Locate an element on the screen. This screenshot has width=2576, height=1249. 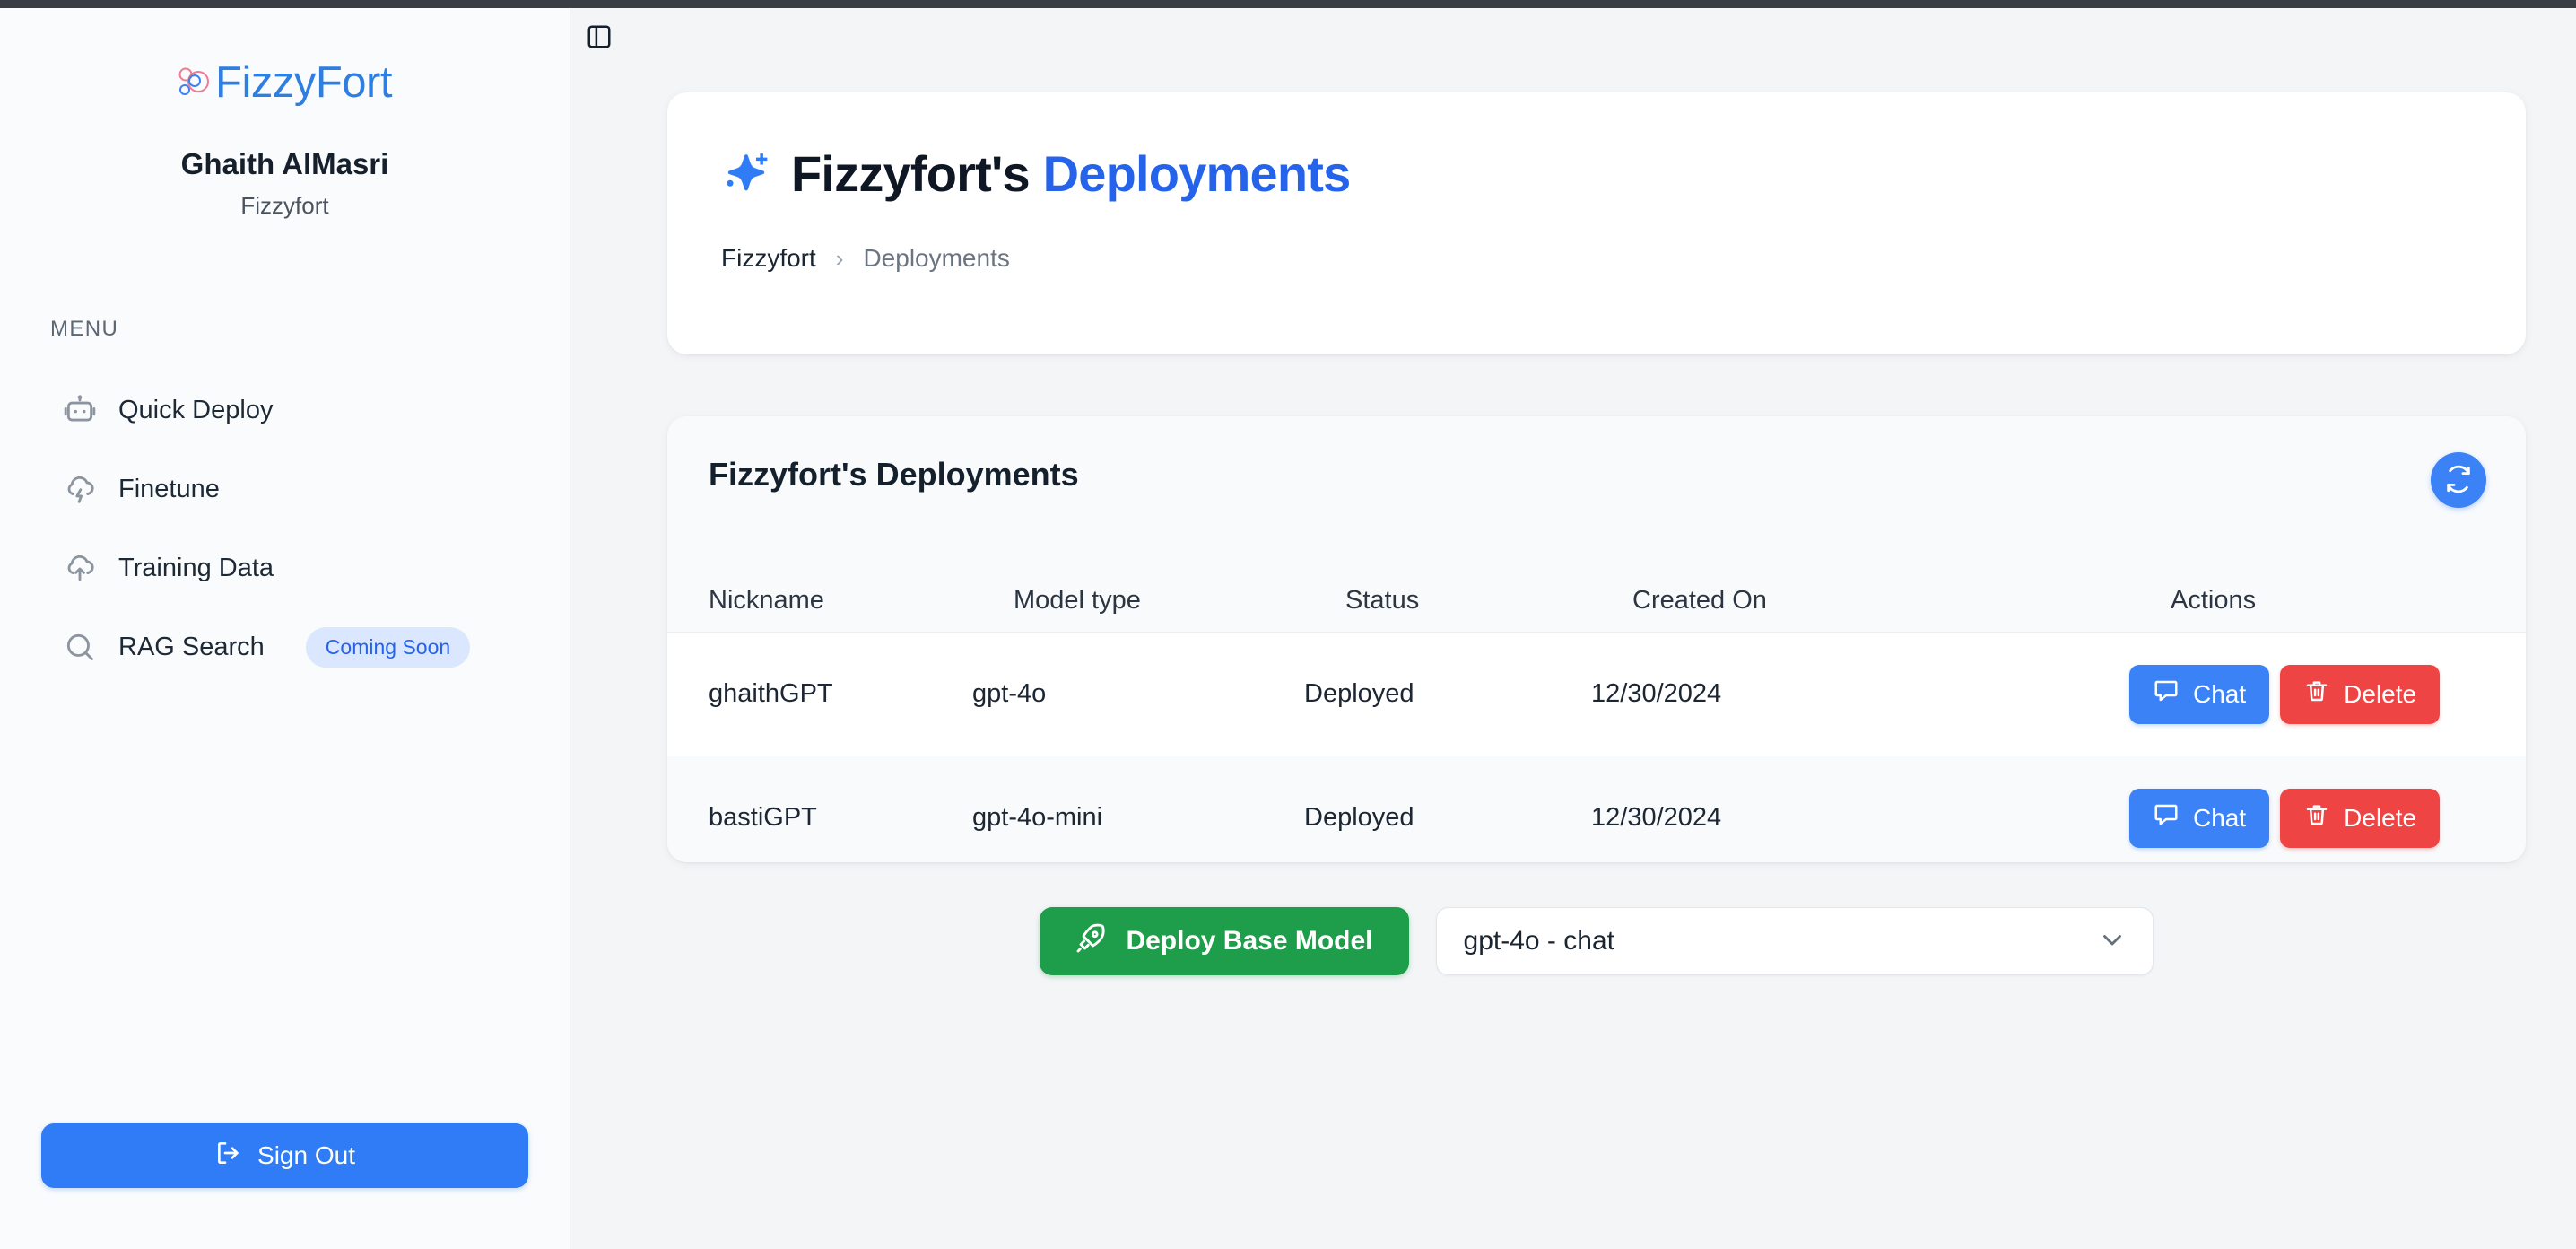
cell-nickname: bastiGPT is located at coordinates (763, 818).